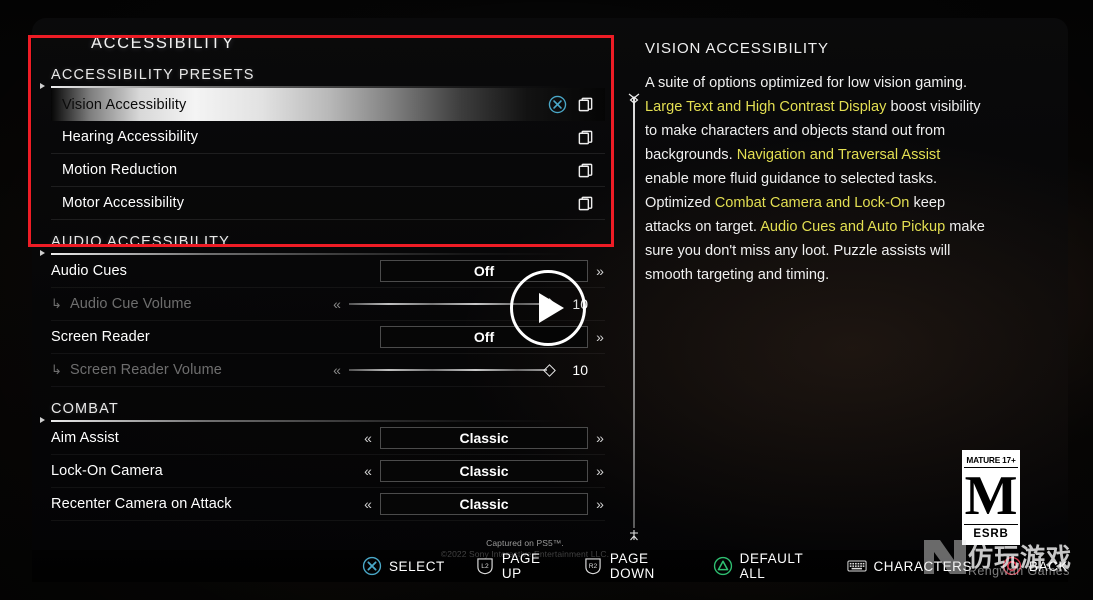 The image size is (1093, 600). Describe the element at coordinates (766, 107) in the screenshot. I see `description-highlight: Large Text and High Contrast Display` at that location.